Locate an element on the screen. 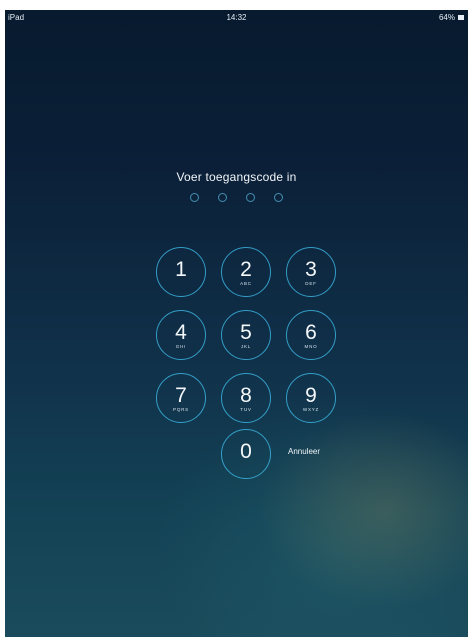 The height and width of the screenshot is (637, 471). key-digit: 7 is located at coordinates (181, 395).